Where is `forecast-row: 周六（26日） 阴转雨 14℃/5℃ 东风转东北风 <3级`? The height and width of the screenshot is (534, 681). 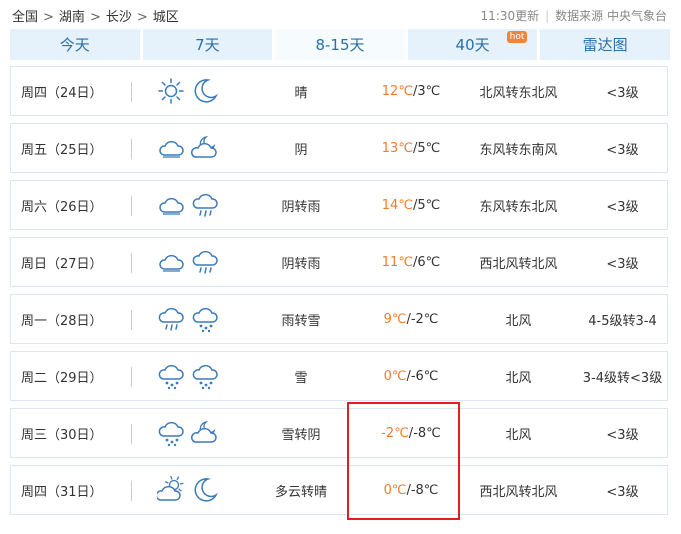 forecast-row: 周六（26日） 阴转雨 14℃/5℃ 东风转东北风 <3级 is located at coordinates (339, 205).